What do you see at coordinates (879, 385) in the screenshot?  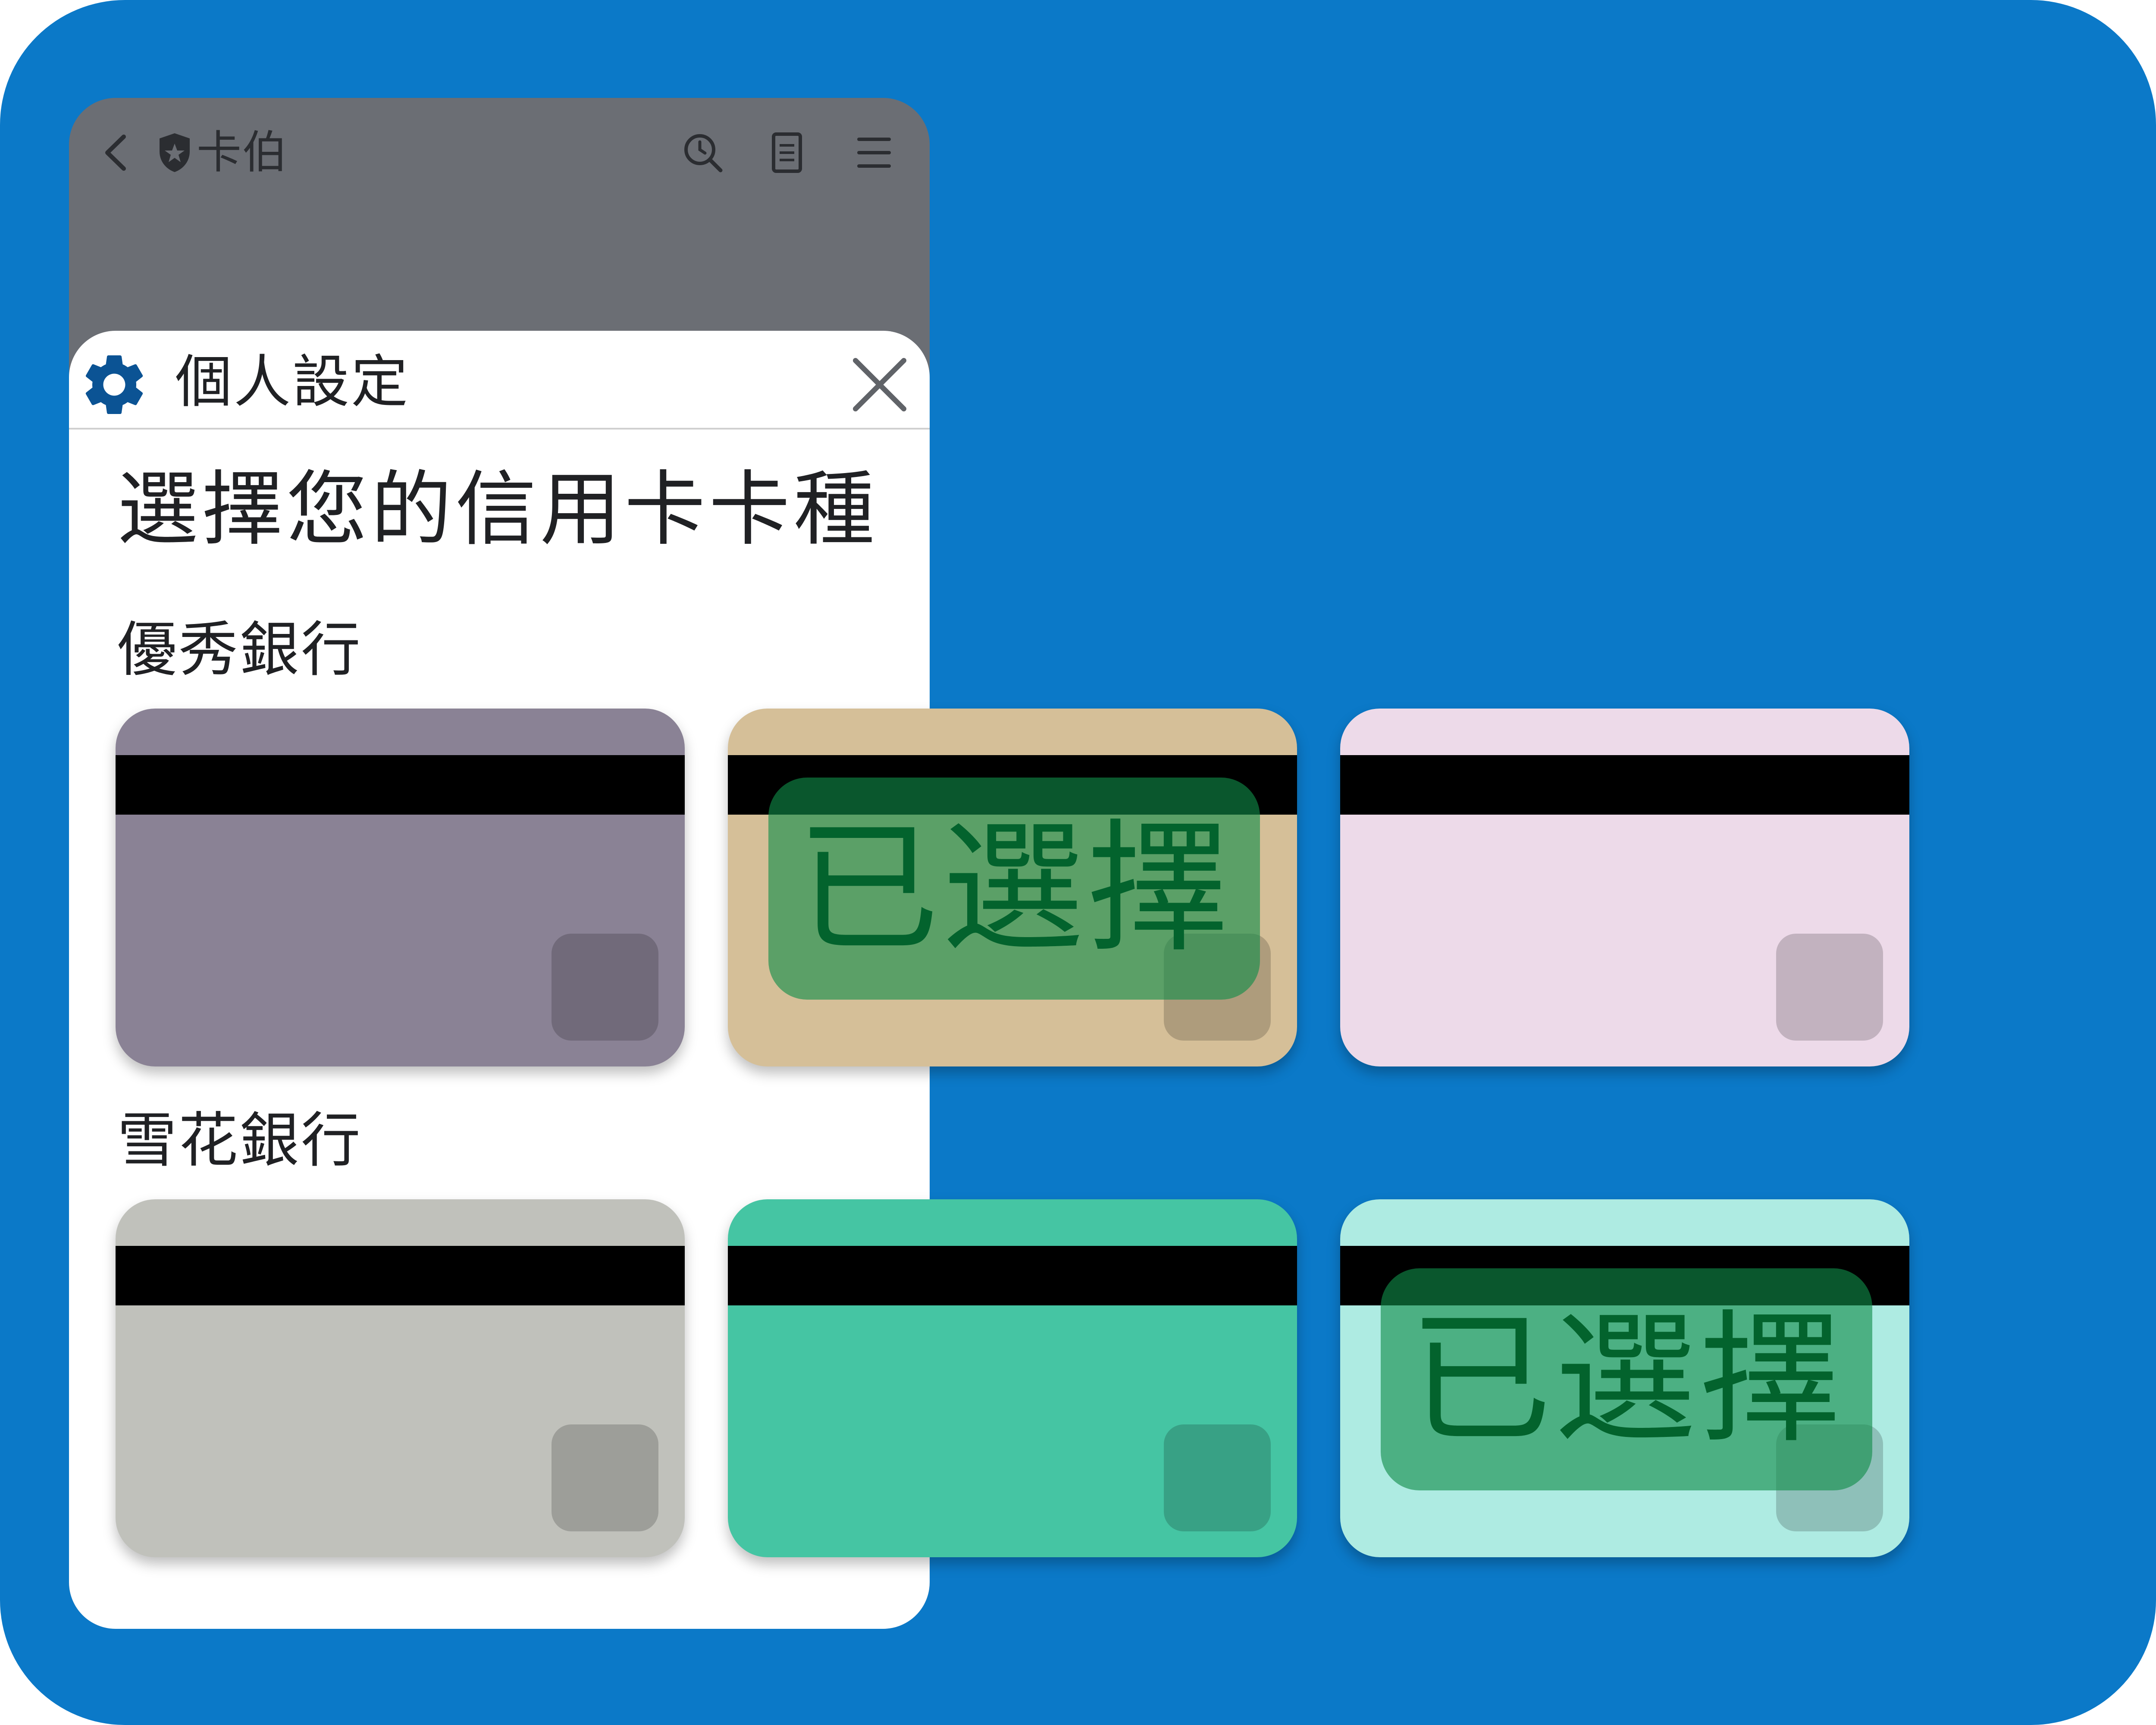 I see `close-icon` at bounding box center [879, 385].